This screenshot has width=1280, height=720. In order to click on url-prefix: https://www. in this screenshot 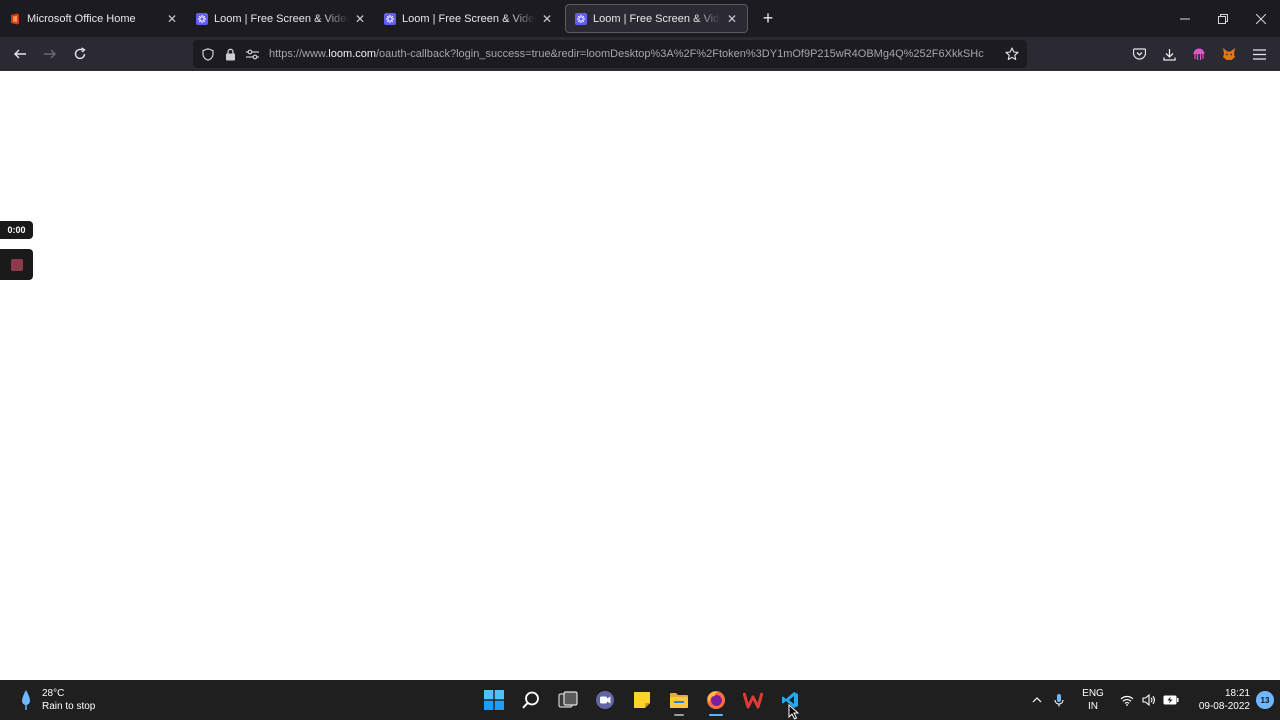, I will do `click(299, 54)`.